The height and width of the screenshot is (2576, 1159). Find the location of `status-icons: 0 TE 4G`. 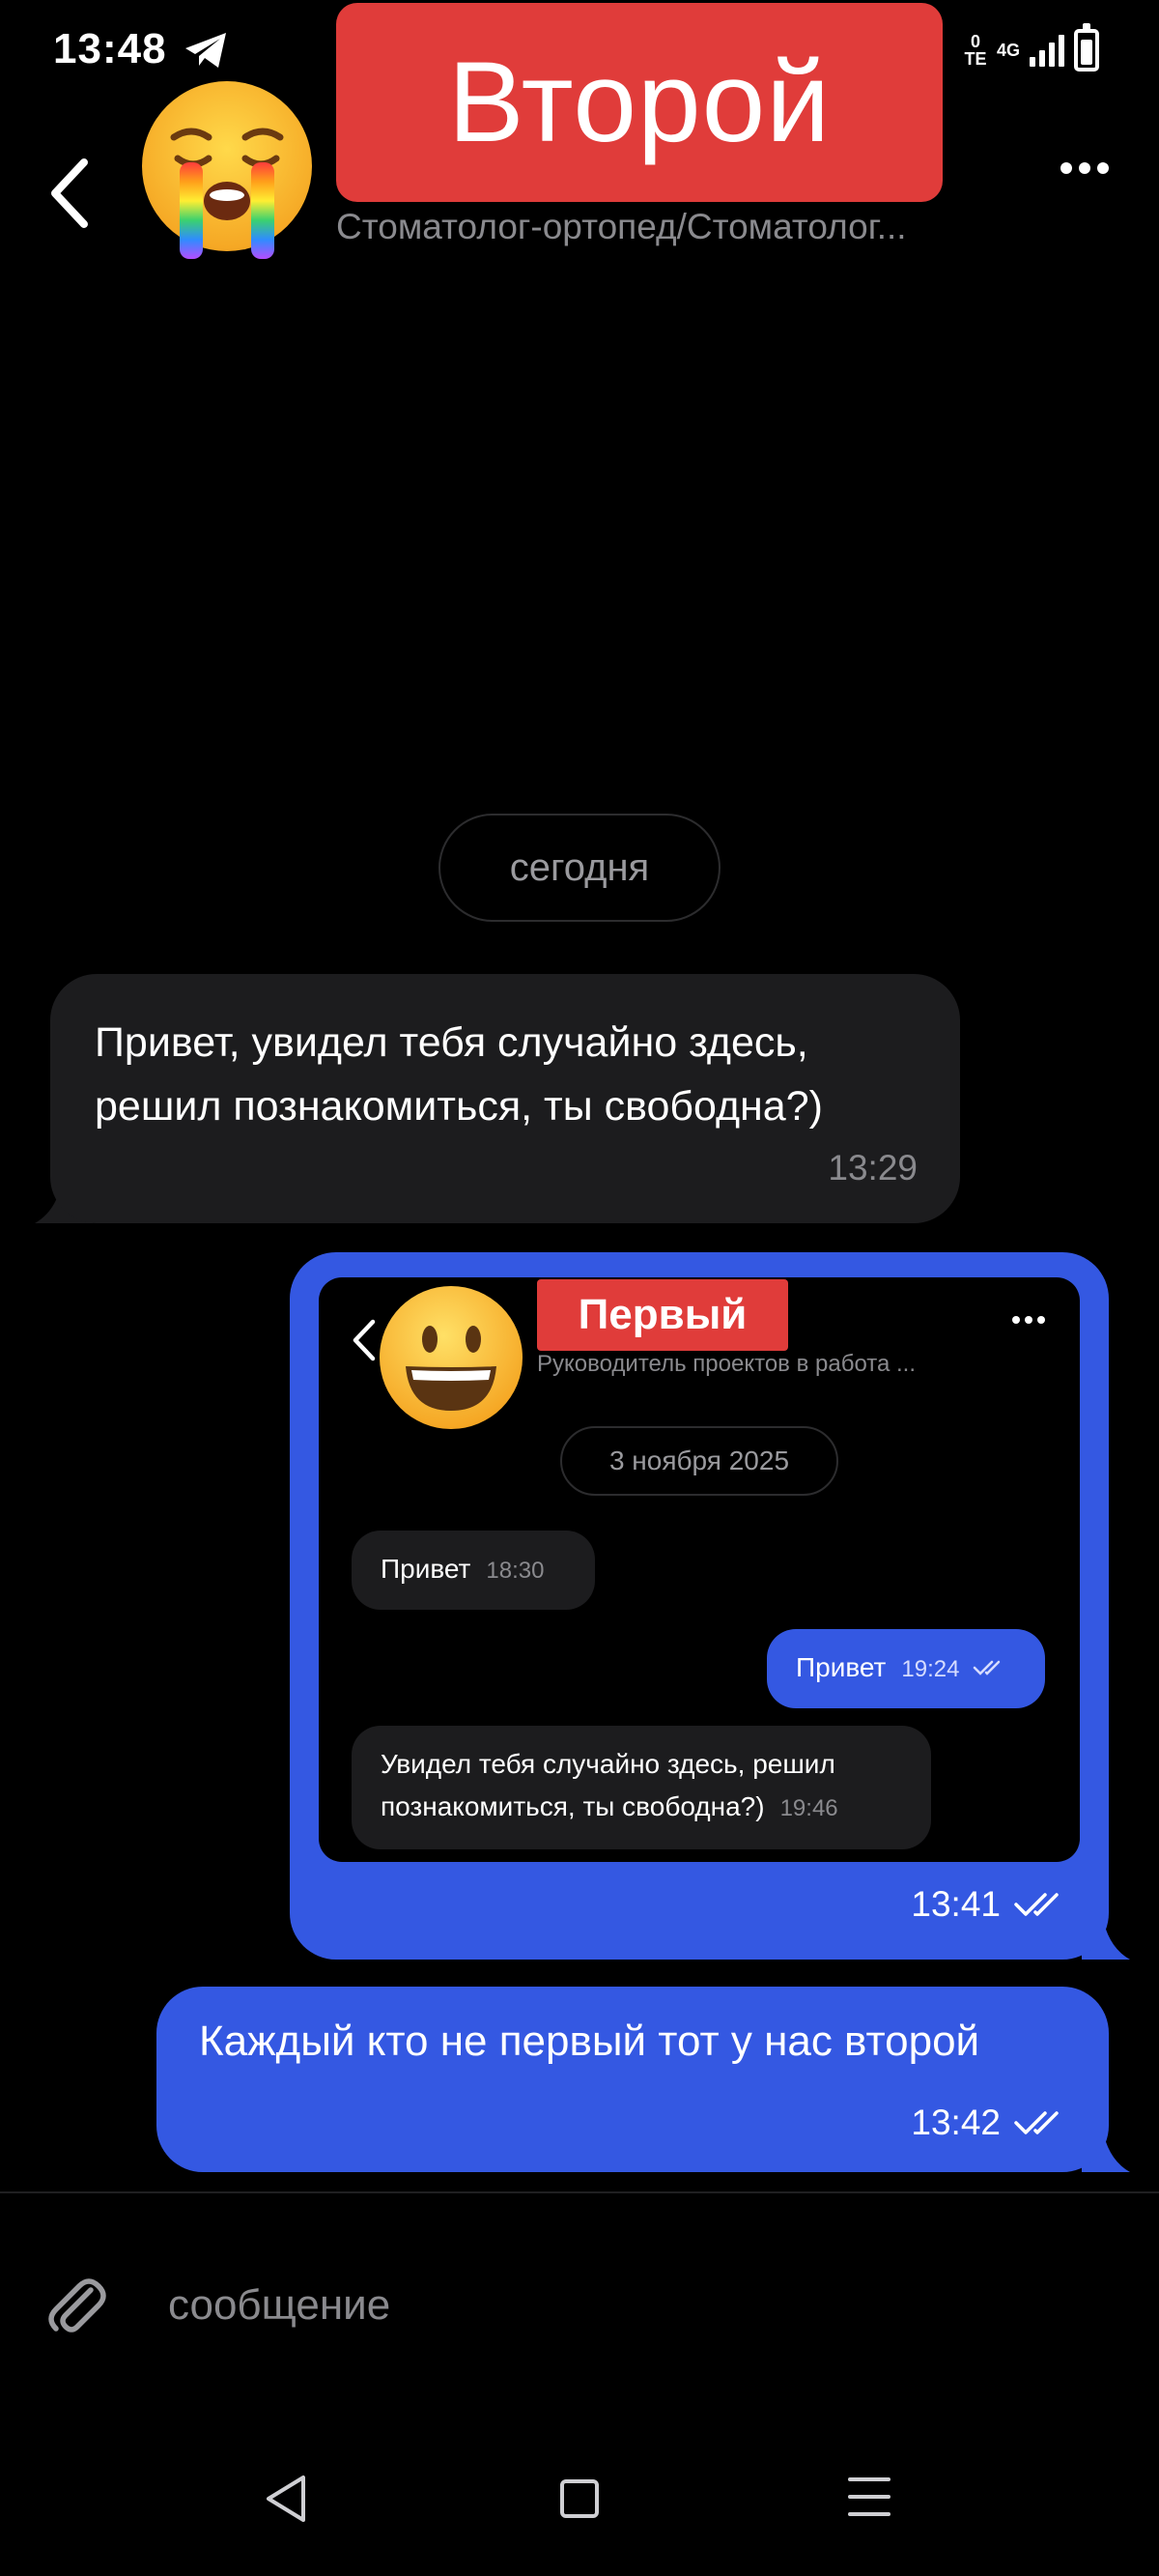

status-icons: 0 TE 4G is located at coordinates (1031, 48).